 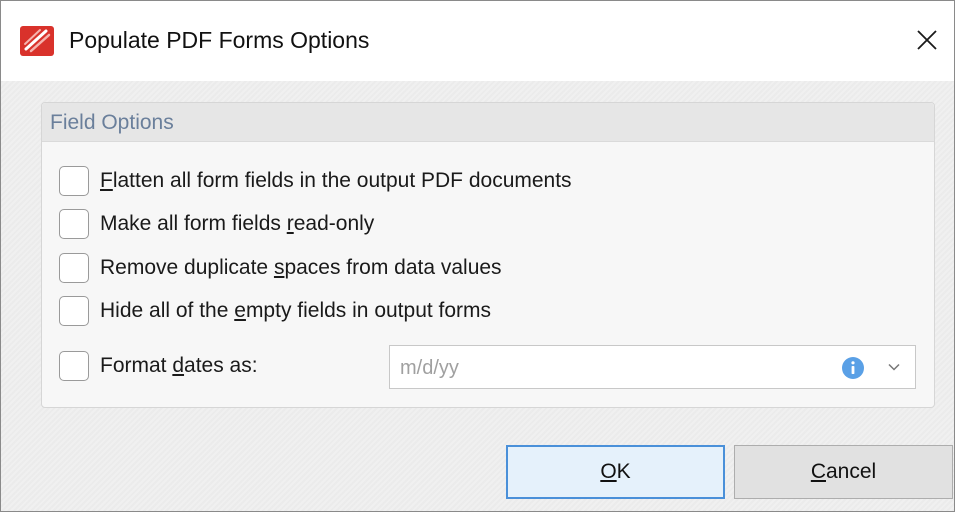 I want to click on option-label: Make all form fields read-only, so click(x=237, y=223).